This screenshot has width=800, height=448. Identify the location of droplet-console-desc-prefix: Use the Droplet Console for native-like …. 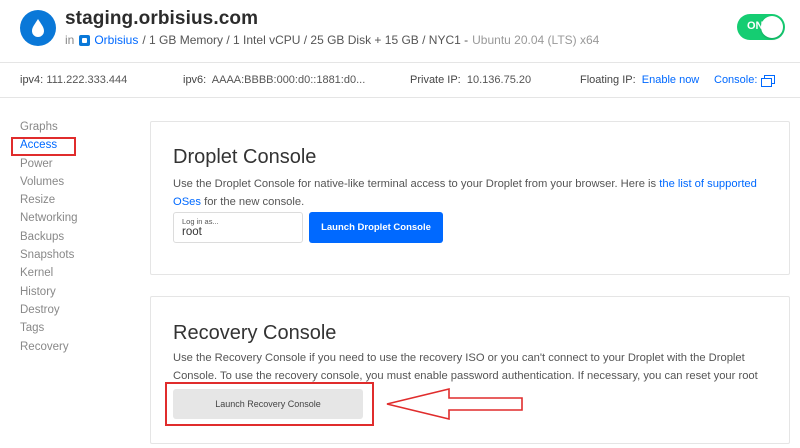
(415, 184).